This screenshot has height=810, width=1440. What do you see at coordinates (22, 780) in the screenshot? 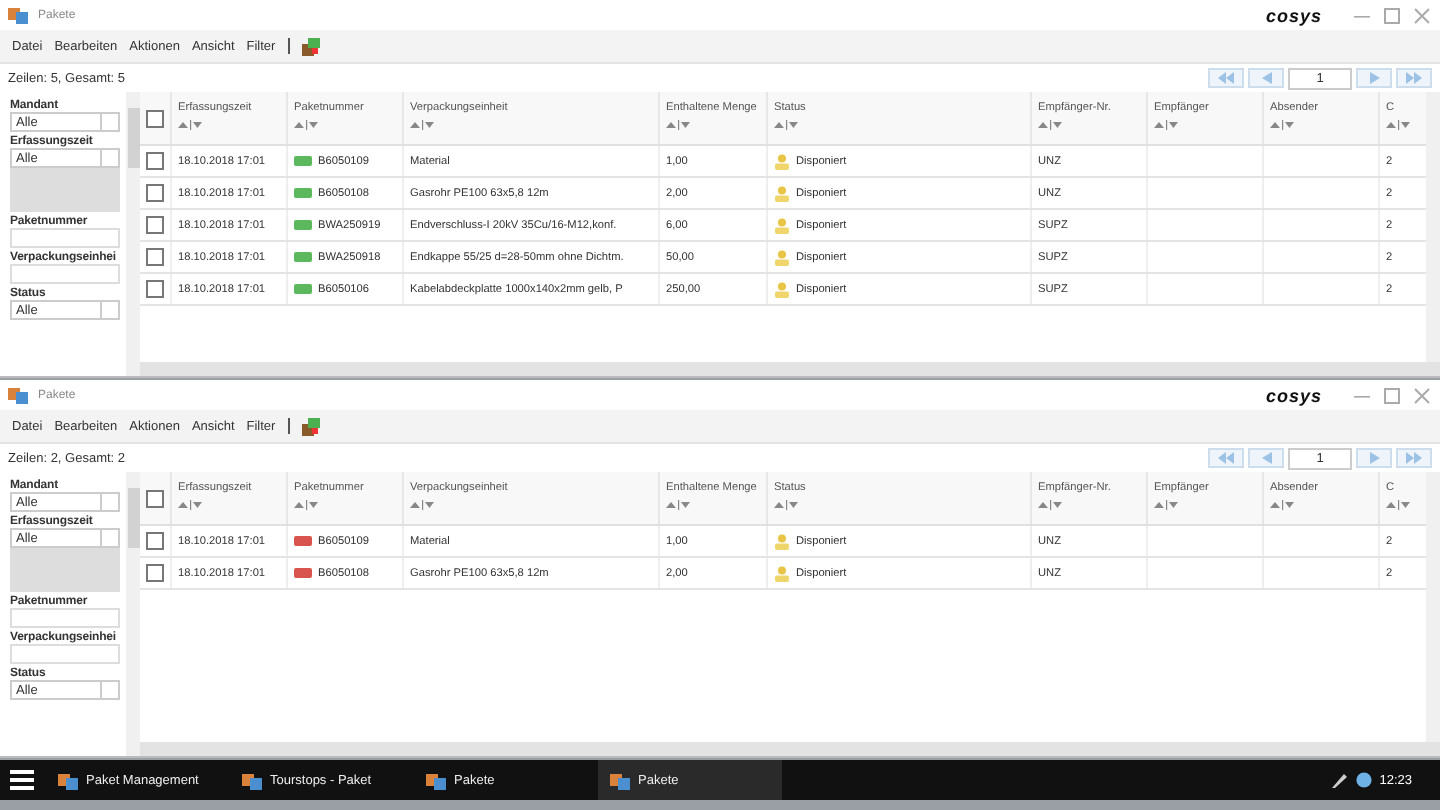
I see `menu-icon` at bounding box center [22, 780].